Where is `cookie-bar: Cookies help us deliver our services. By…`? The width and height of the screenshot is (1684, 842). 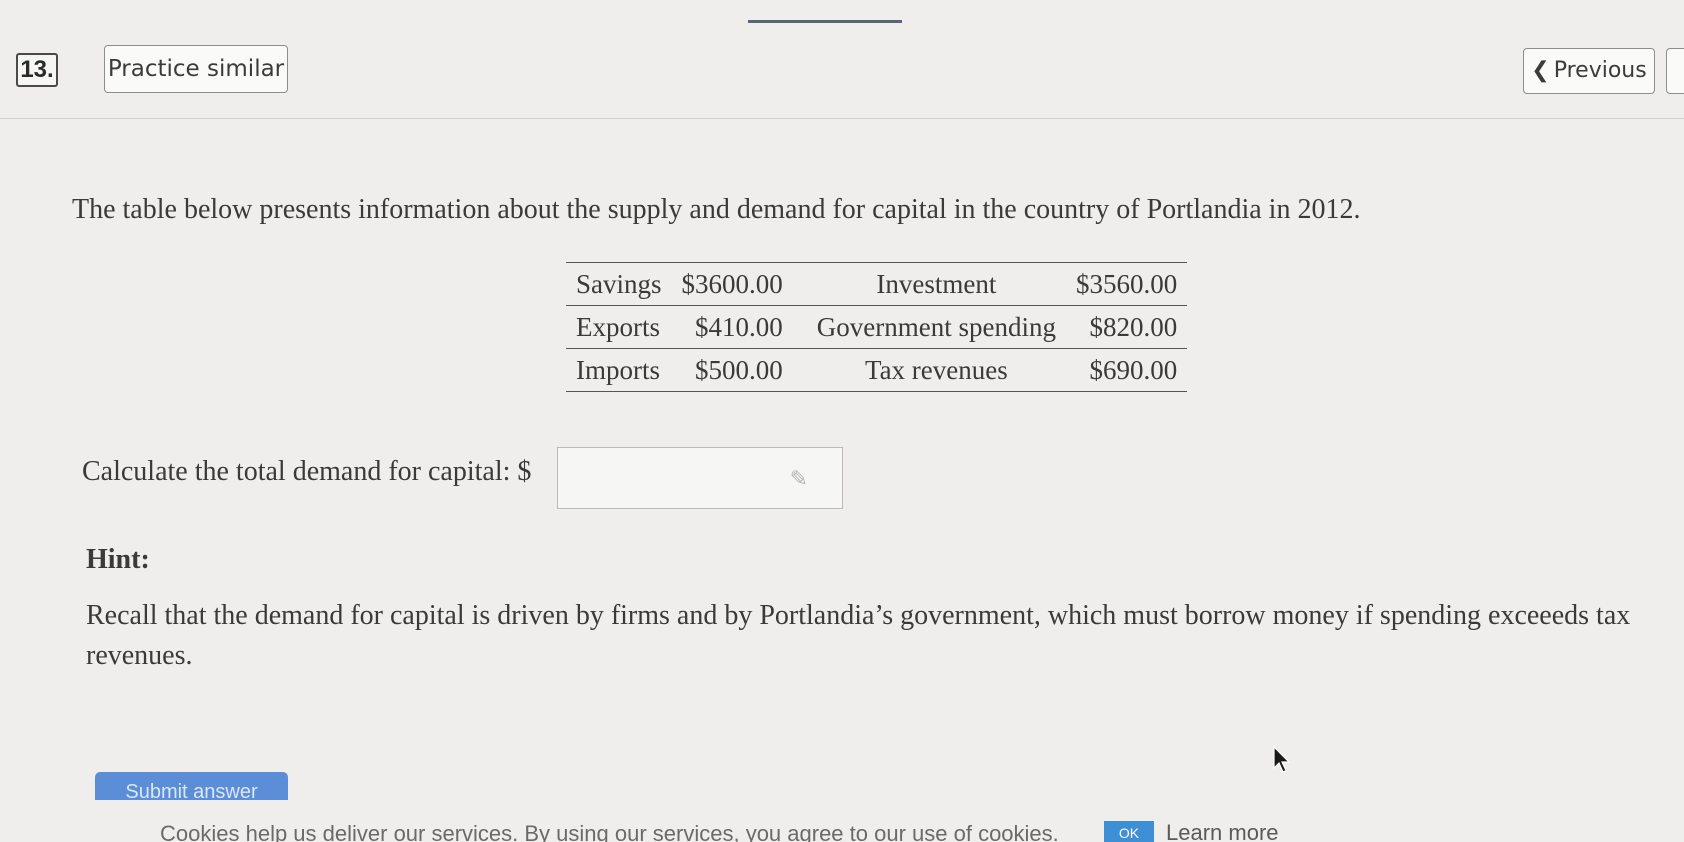 cookie-bar: Cookies help us deliver our services. By… is located at coordinates (842, 827).